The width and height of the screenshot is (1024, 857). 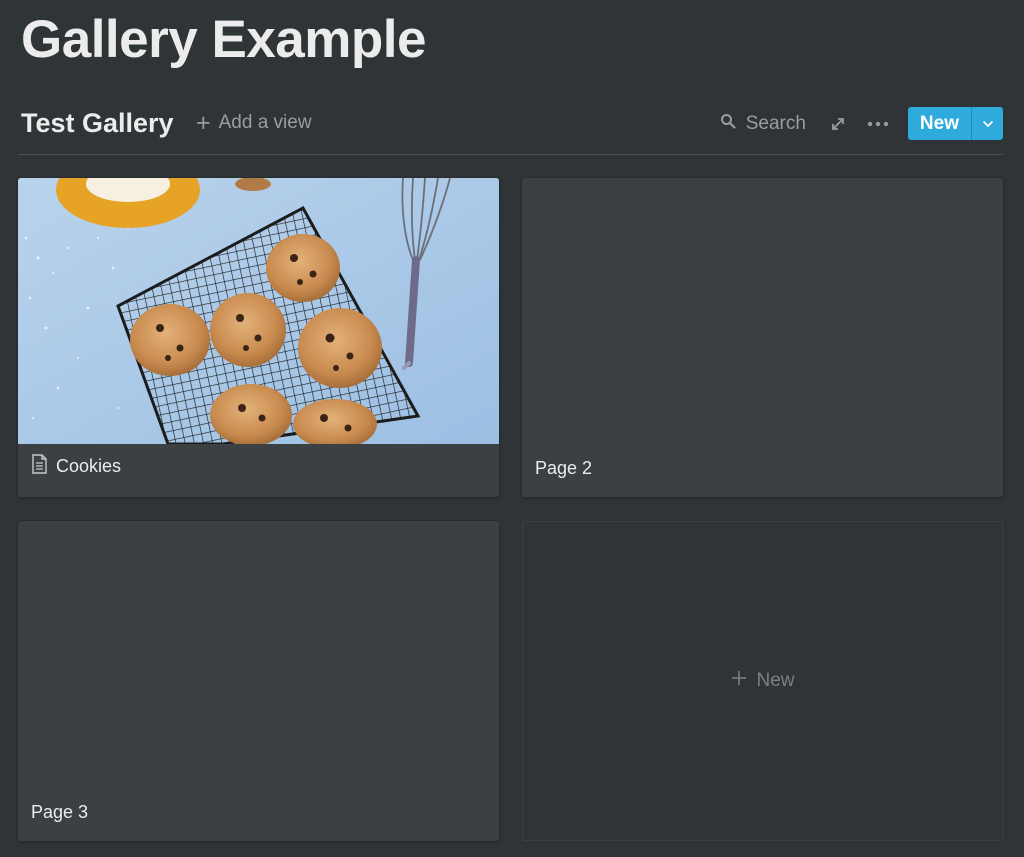 I want to click on card-cover-image, so click(x=258, y=311).